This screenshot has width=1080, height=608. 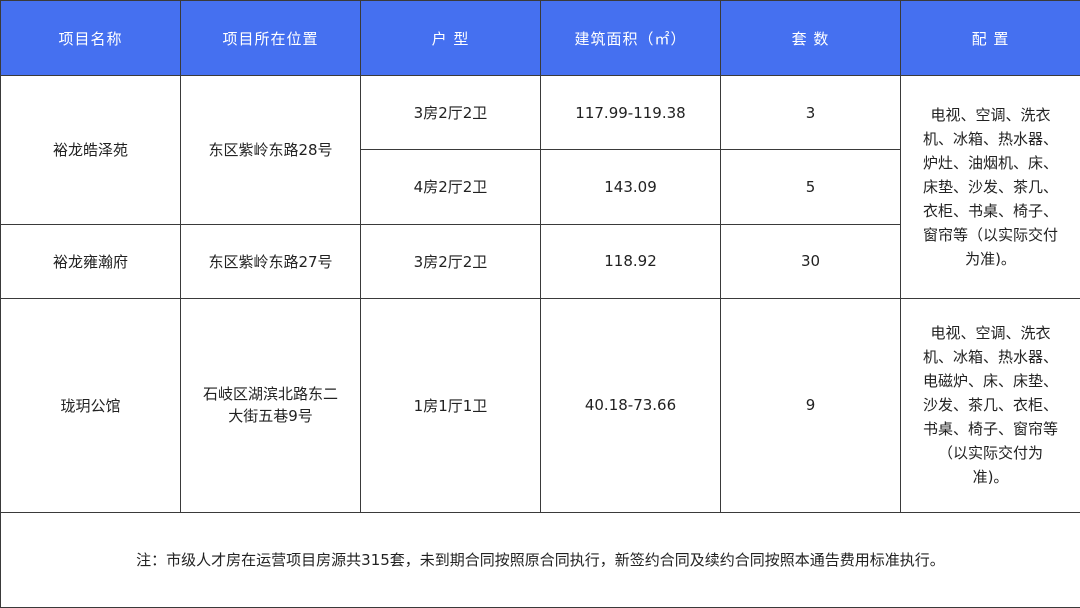 What do you see at coordinates (450, 187) in the screenshot?
I see `unit-layout: 4房2厅2卫` at bounding box center [450, 187].